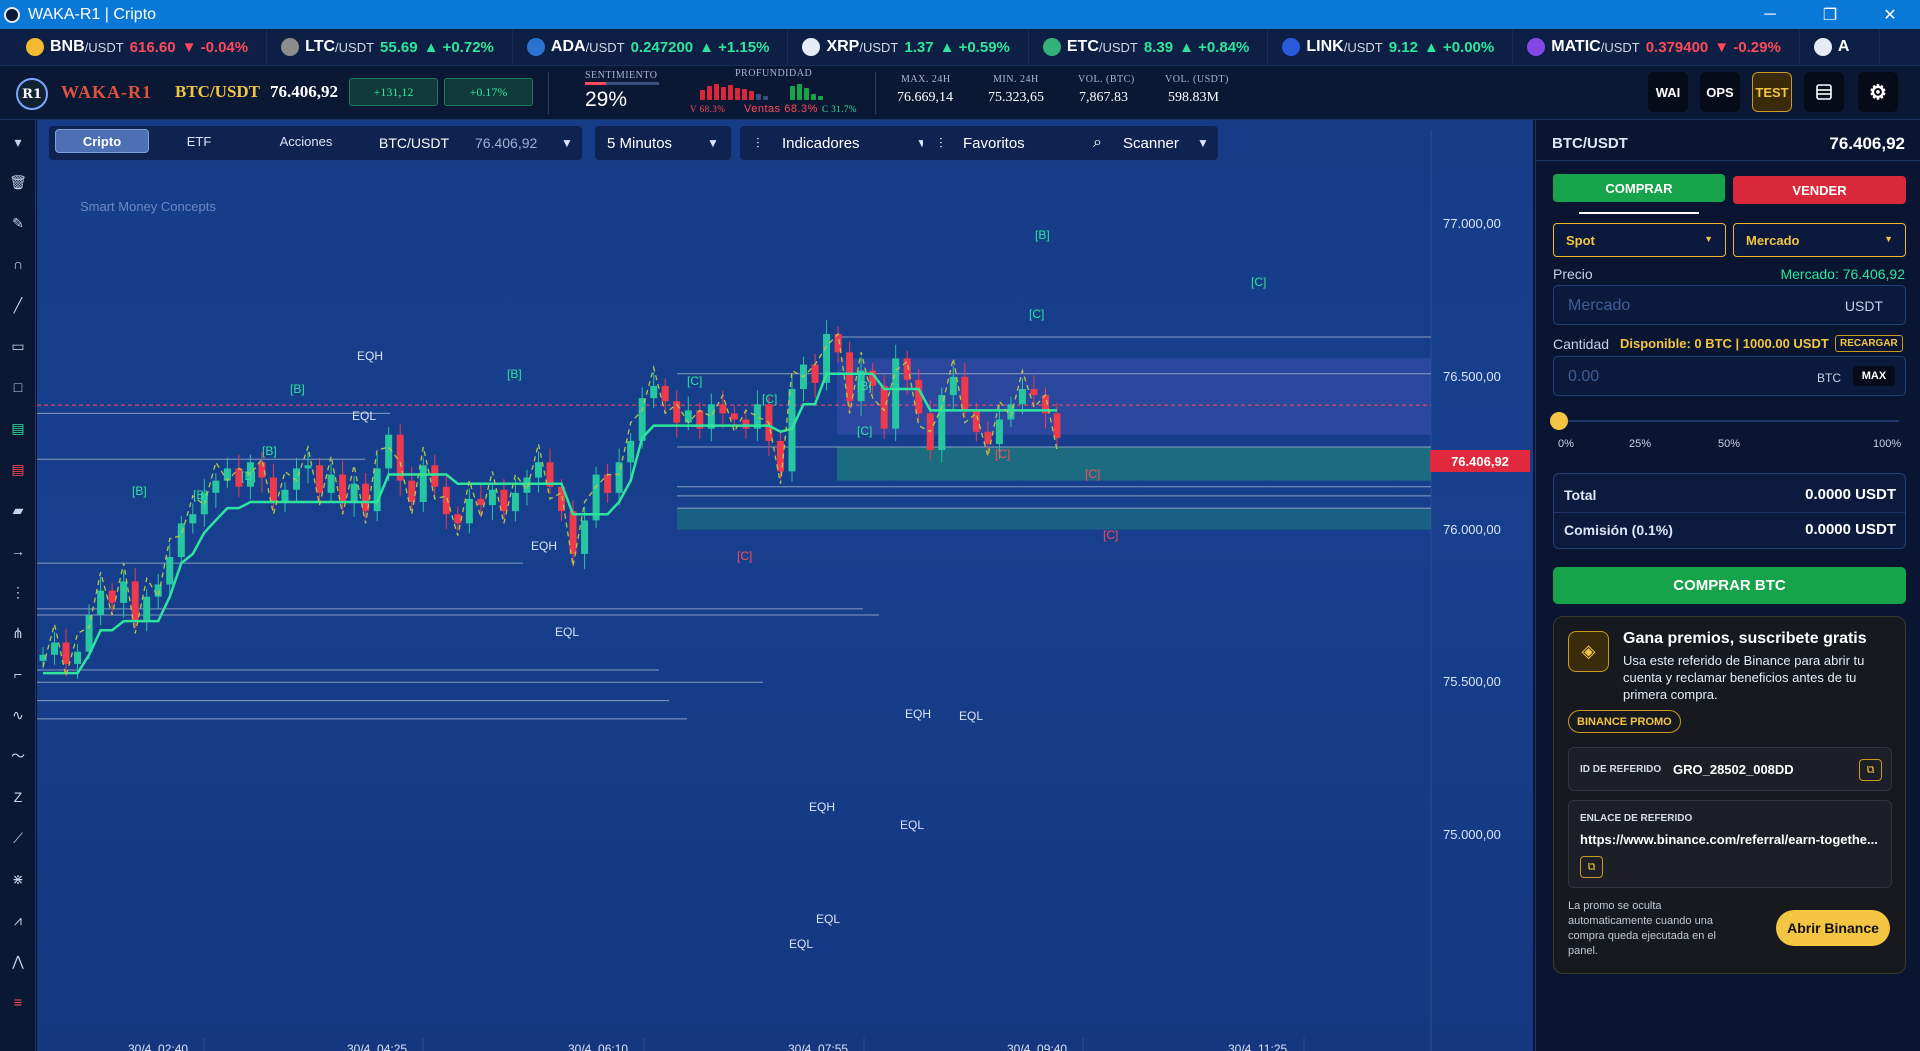 The image size is (1920, 1051). I want to click on ticker-item: LTC/USDT 55.69 ▲ +0.72%, so click(397, 47).